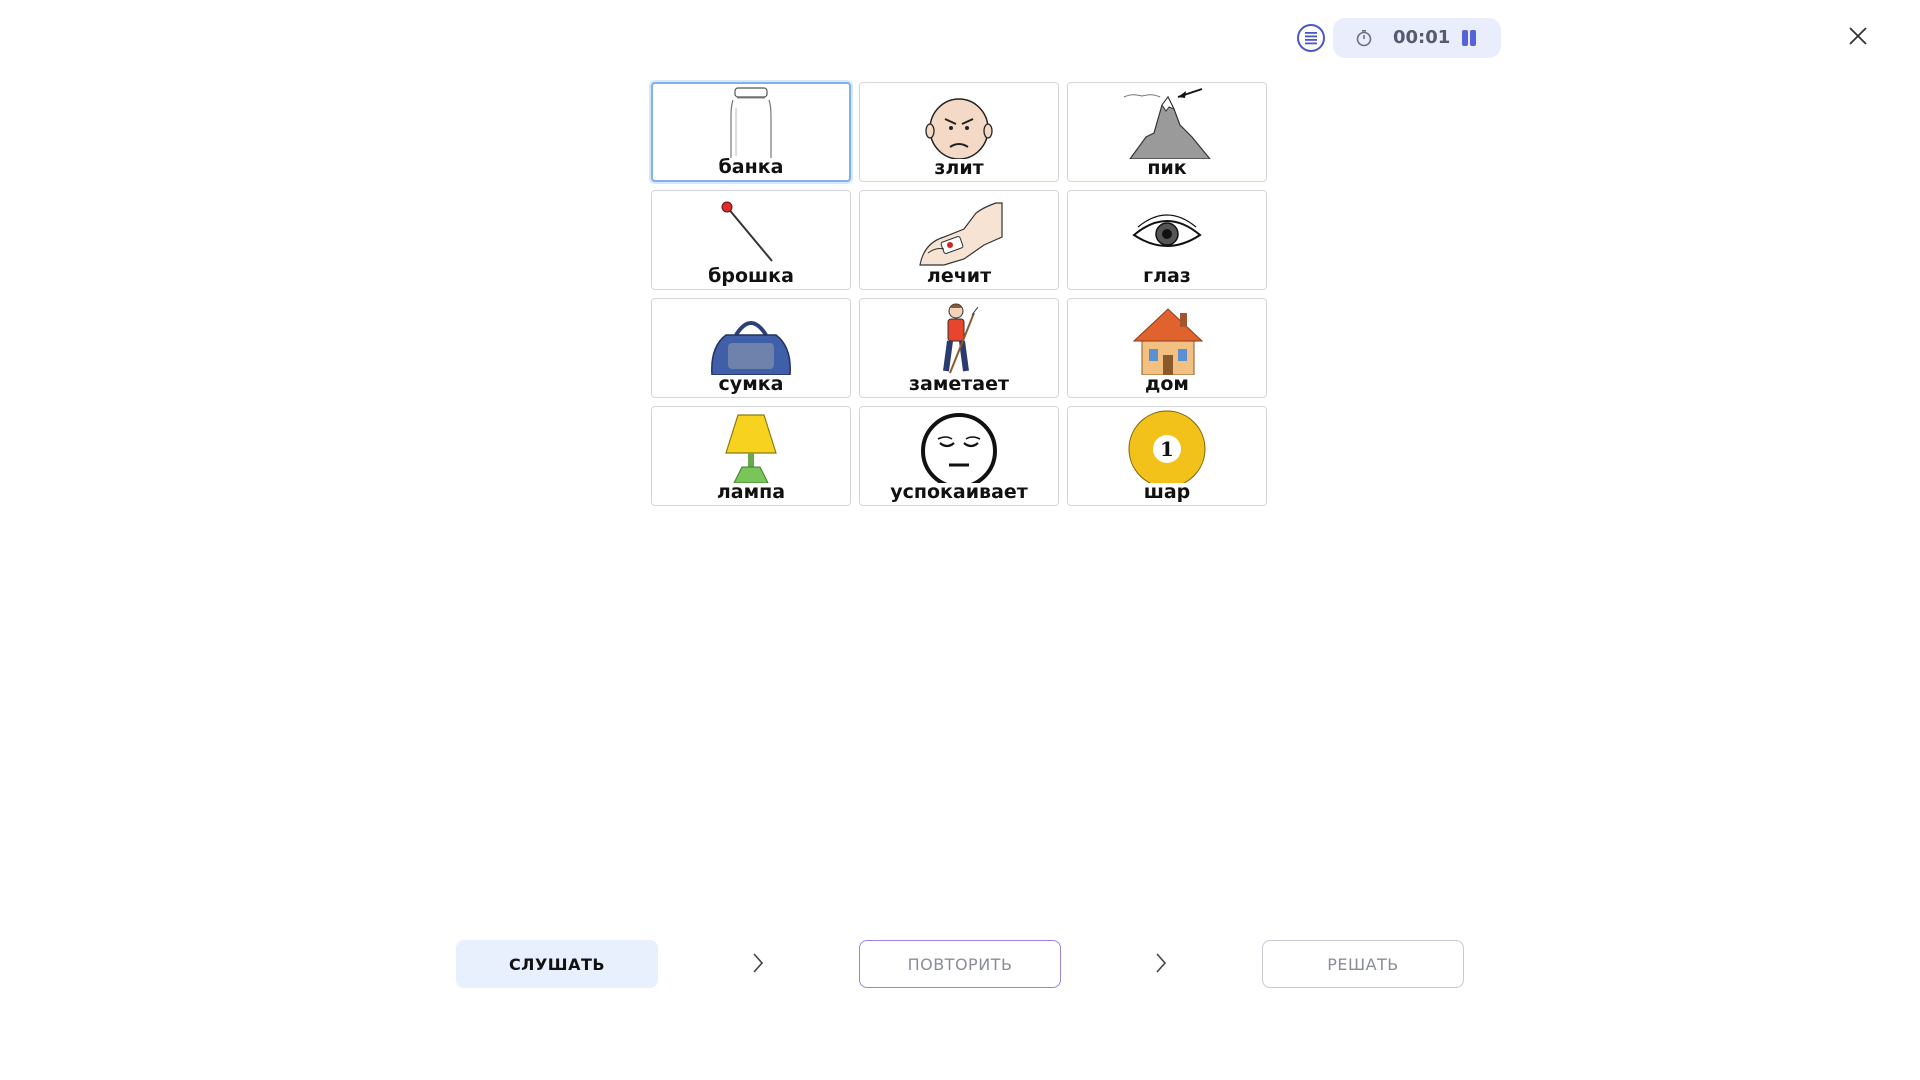  I want to click on card-pik: пик, so click(1167, 132).